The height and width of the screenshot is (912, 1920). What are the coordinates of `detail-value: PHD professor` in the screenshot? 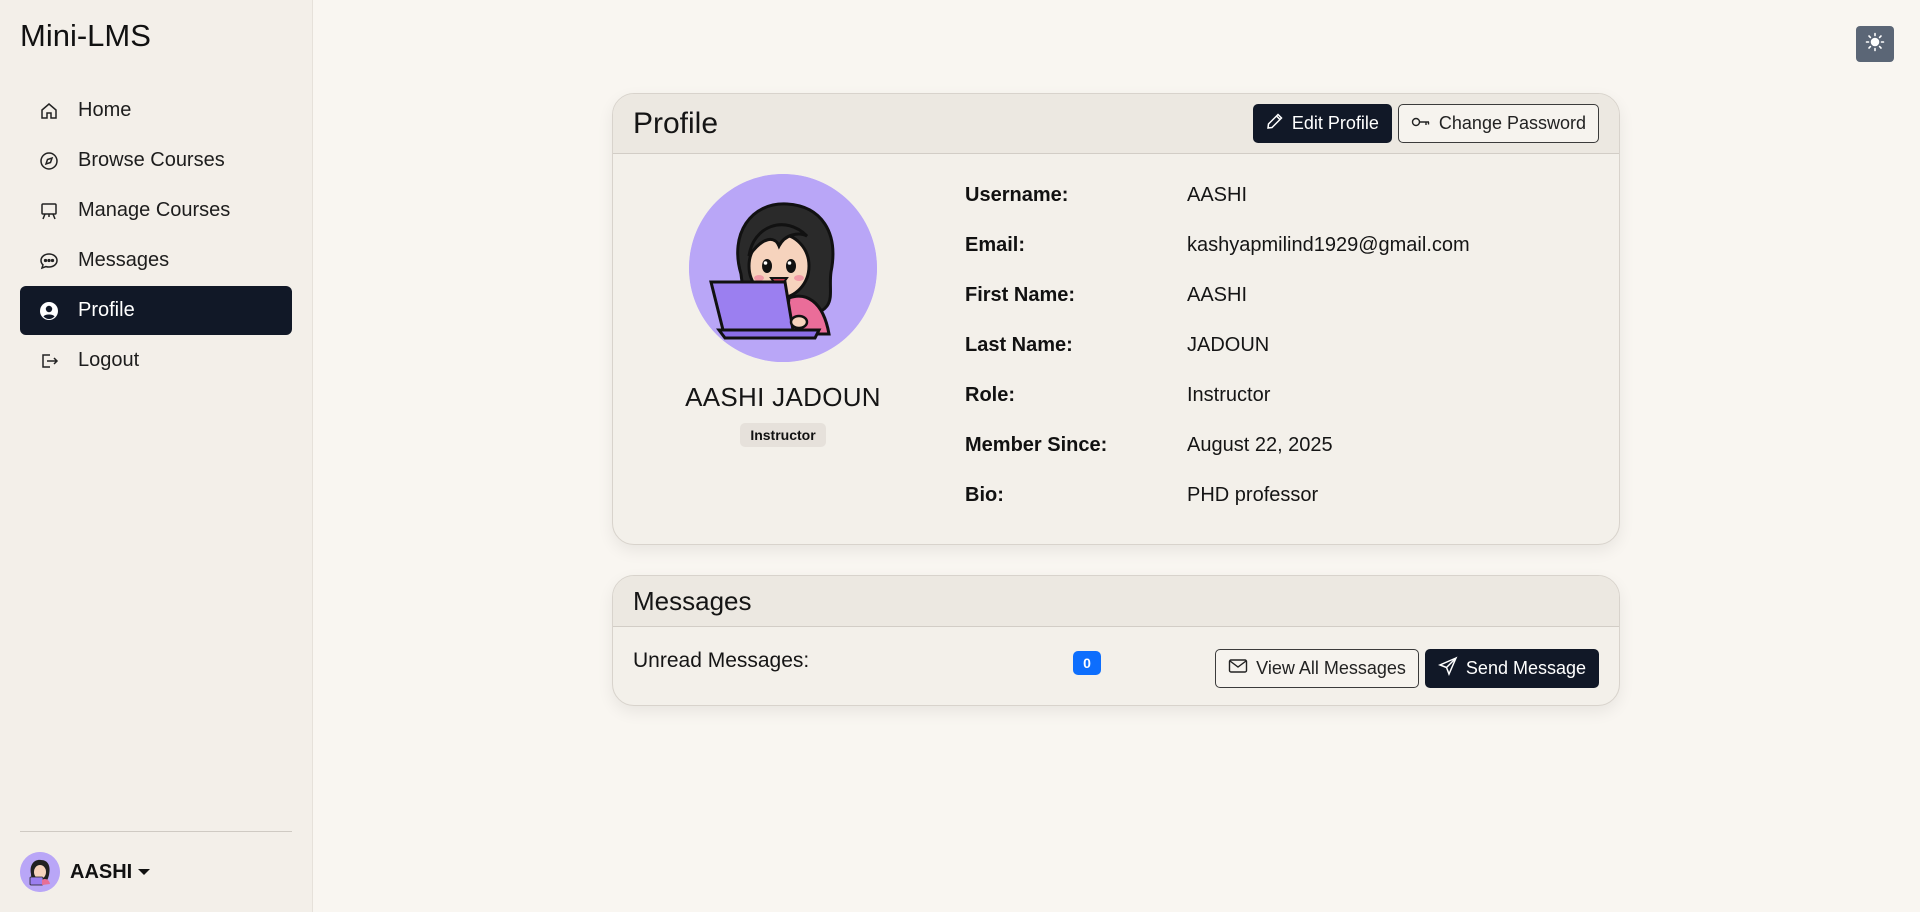 It's located at (1253, 494).